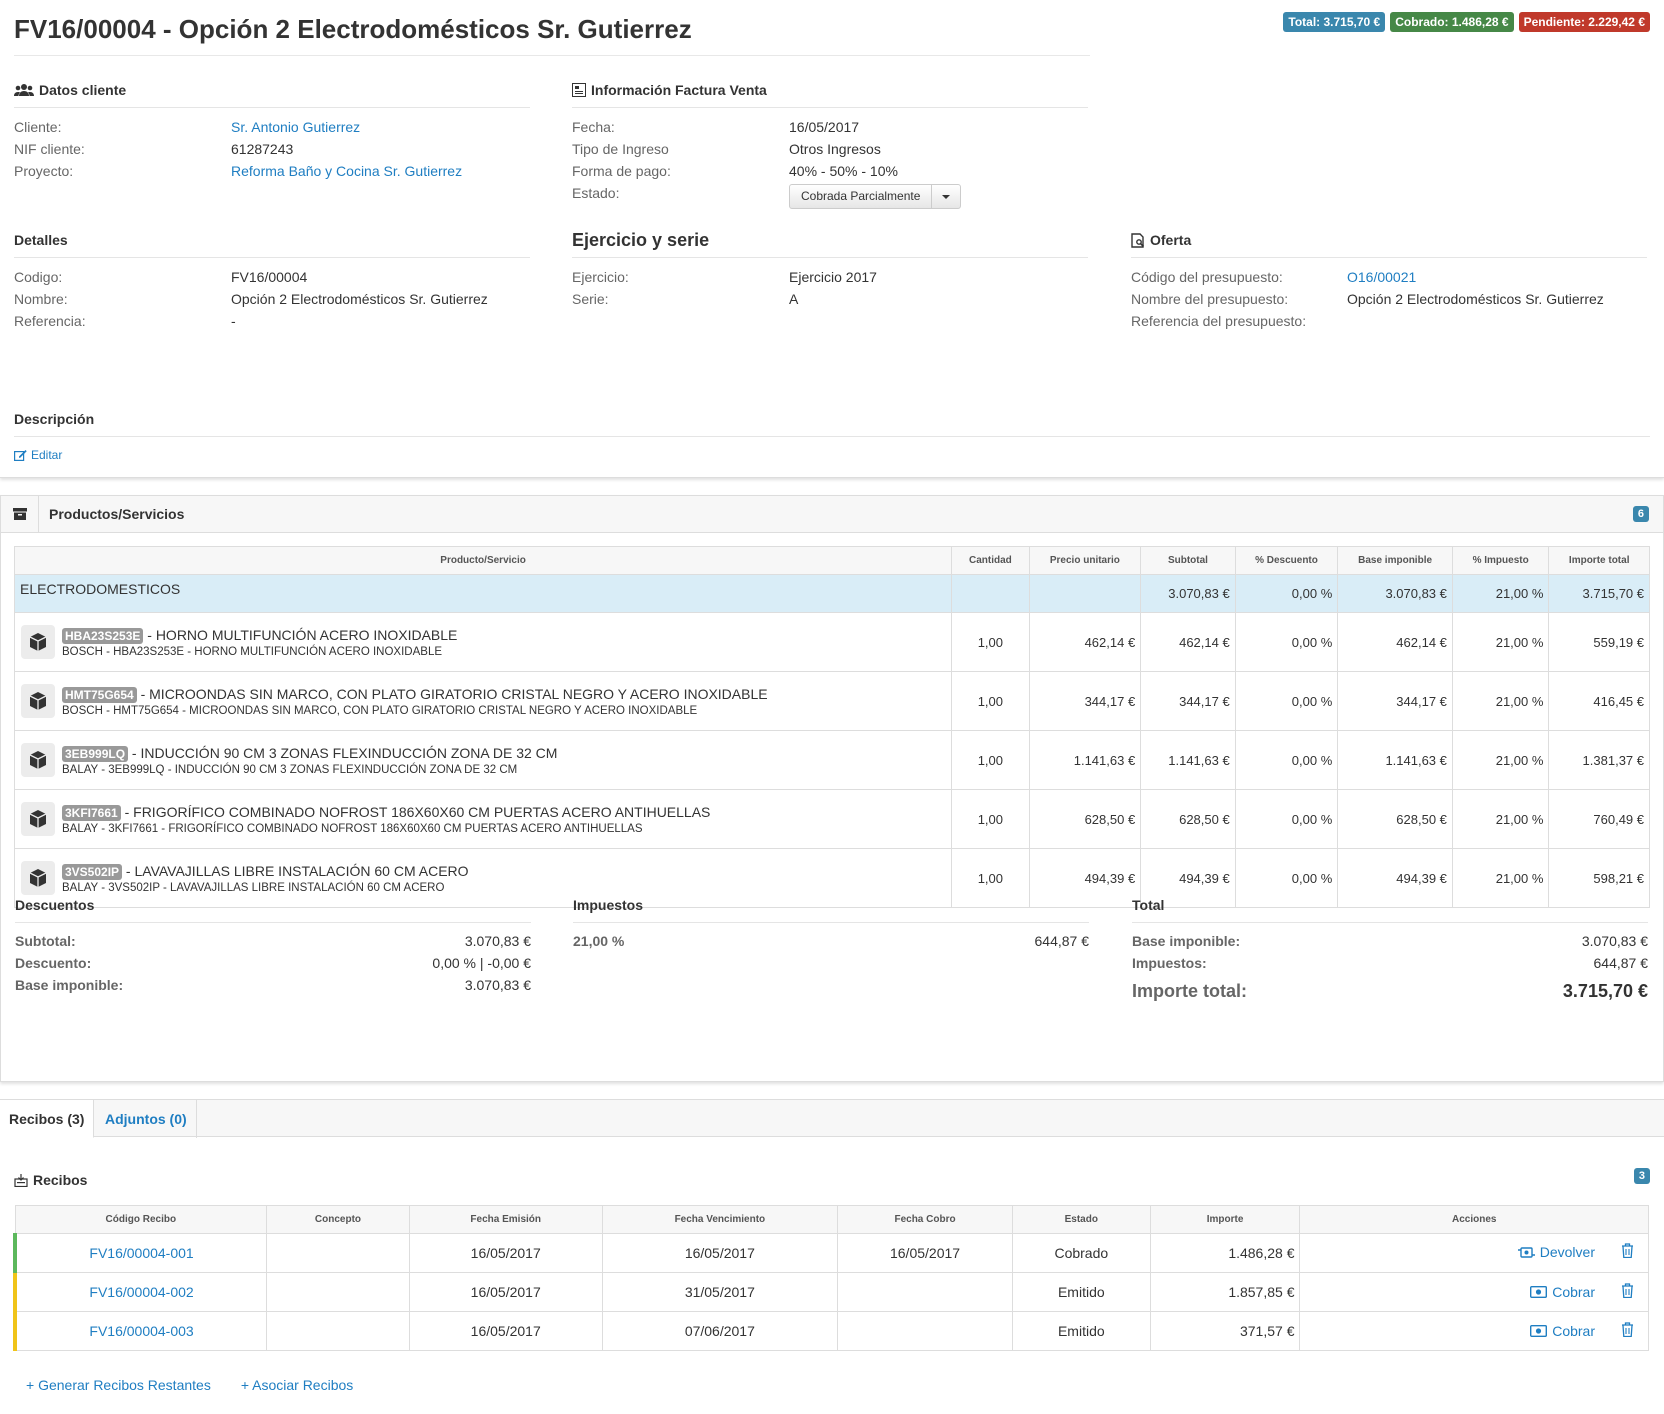 This screenshot has height=1414, width=1664. I want to click on product-base: 344,17 €, so click(1395, 701).